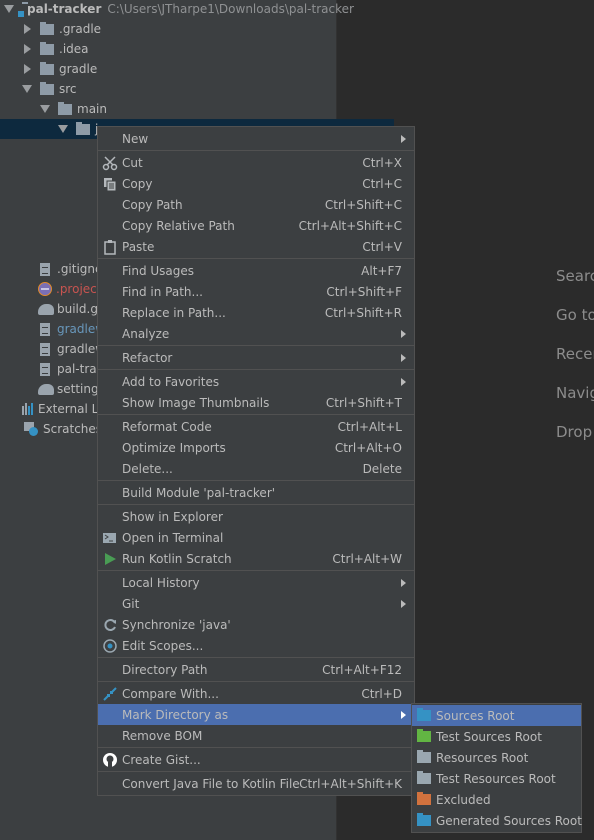  What do you see at coordinates (256, 693) in the screenshot?
I see `menu-item-compare-with: Compare With... Ctrl+D` at bounding box center [256, 693].